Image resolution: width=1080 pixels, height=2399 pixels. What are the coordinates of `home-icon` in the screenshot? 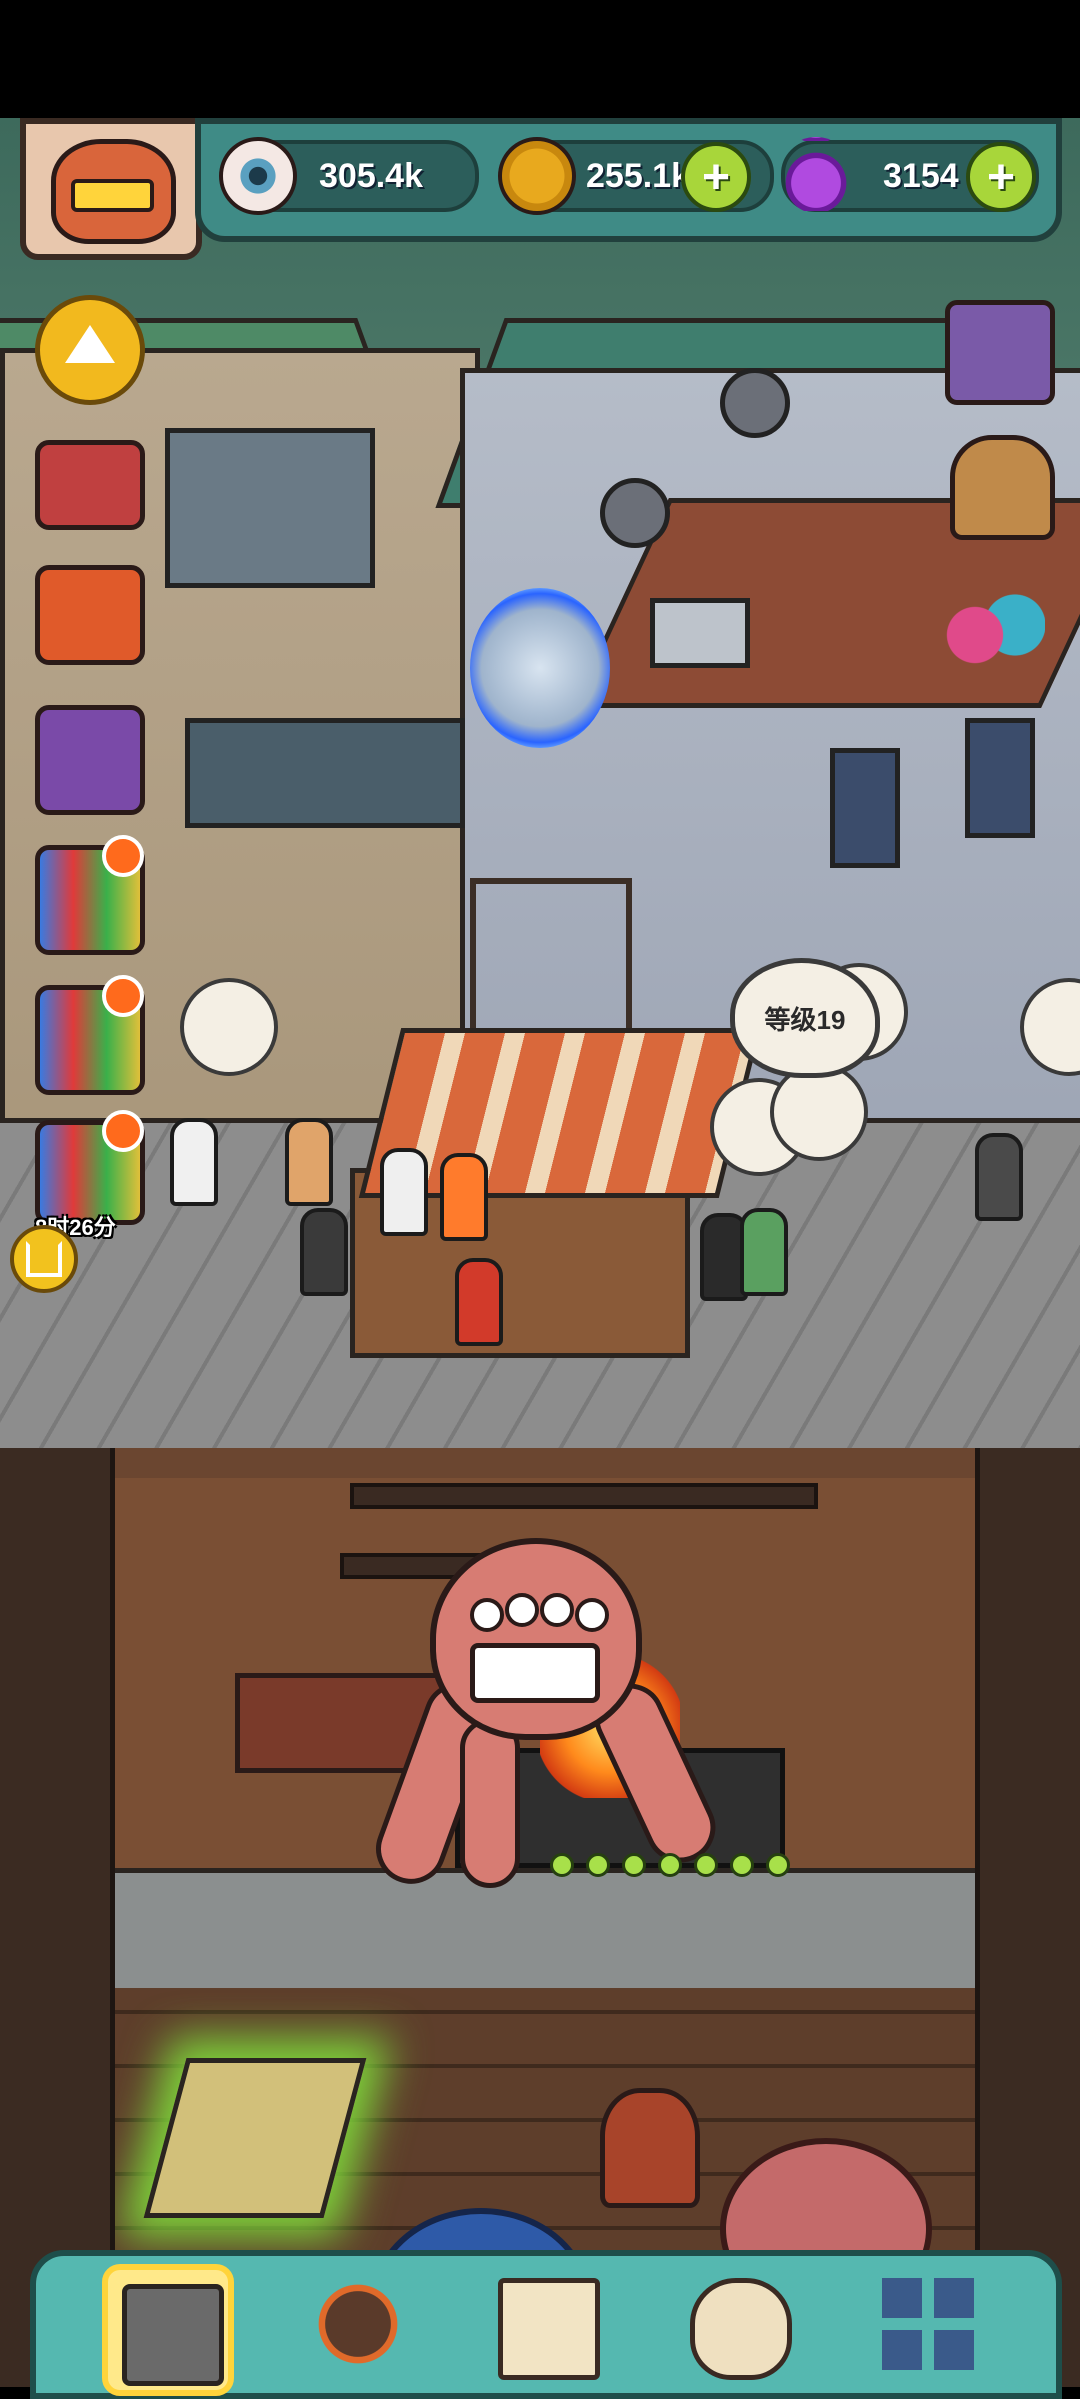 It's located at (44, 1259).